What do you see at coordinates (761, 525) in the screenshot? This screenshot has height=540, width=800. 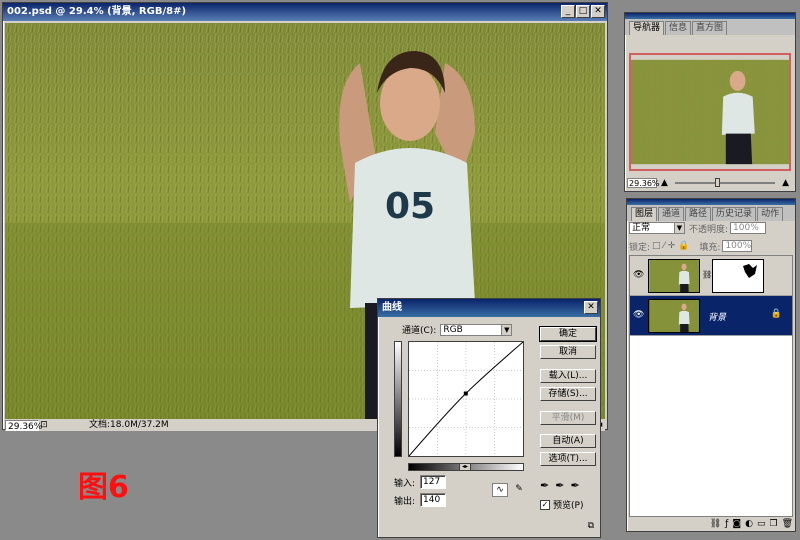 I see `new-group-icon: ▭` at bounding box center [761, 525].